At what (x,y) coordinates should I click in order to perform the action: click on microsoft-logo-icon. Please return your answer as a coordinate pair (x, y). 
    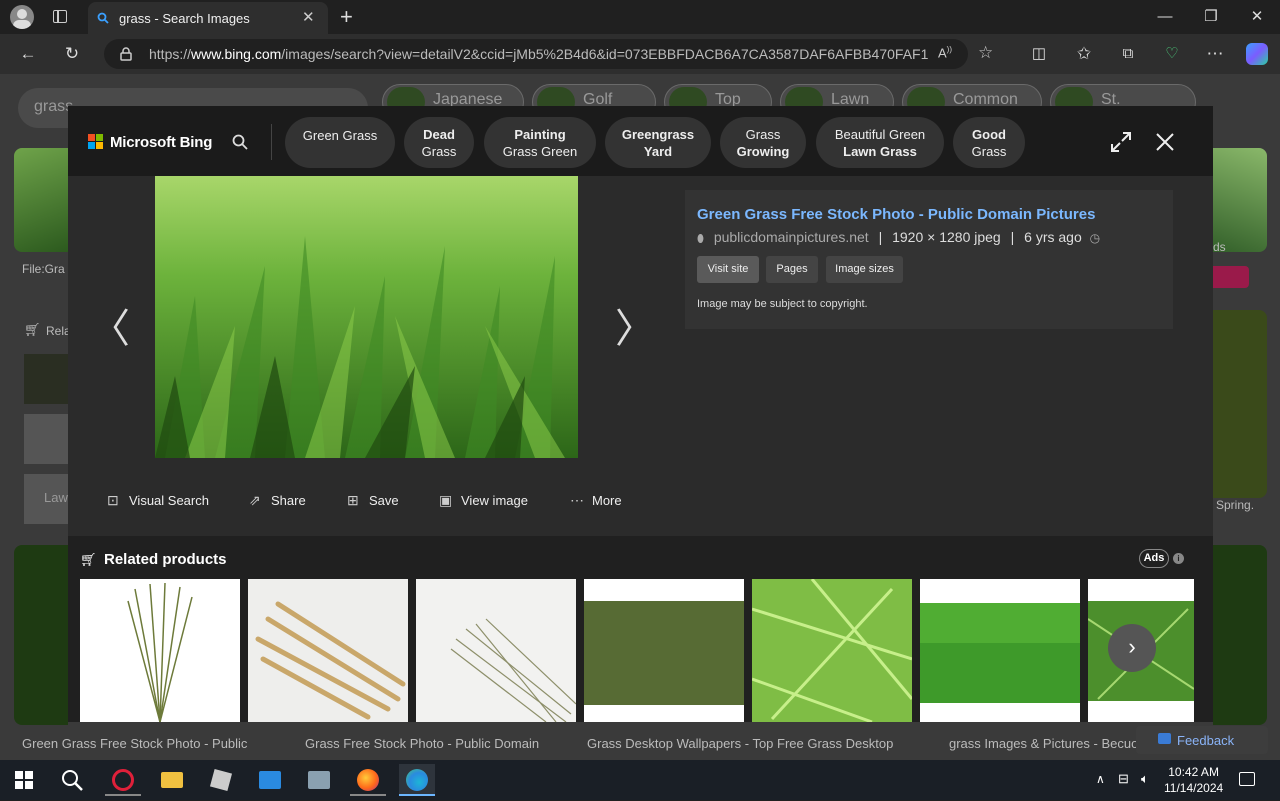
    Looking at the image, I should click on (96, 142).